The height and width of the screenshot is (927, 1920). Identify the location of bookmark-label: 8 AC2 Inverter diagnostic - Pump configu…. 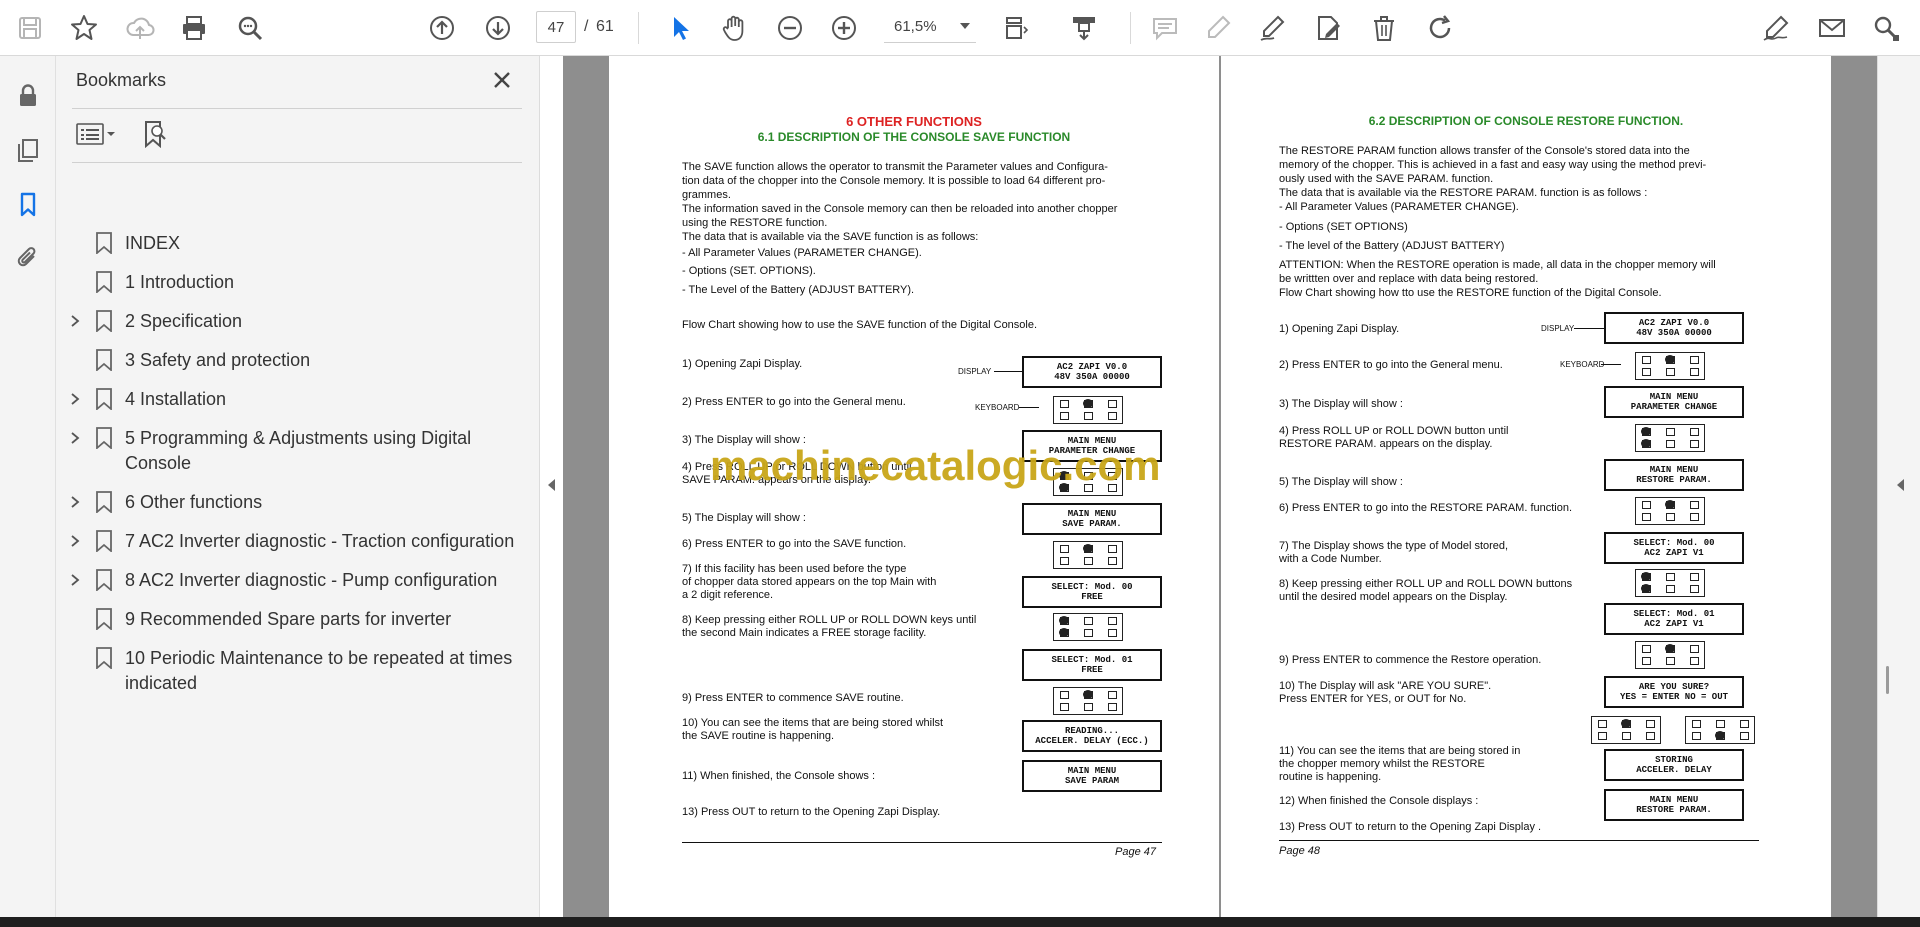
(311, 580).